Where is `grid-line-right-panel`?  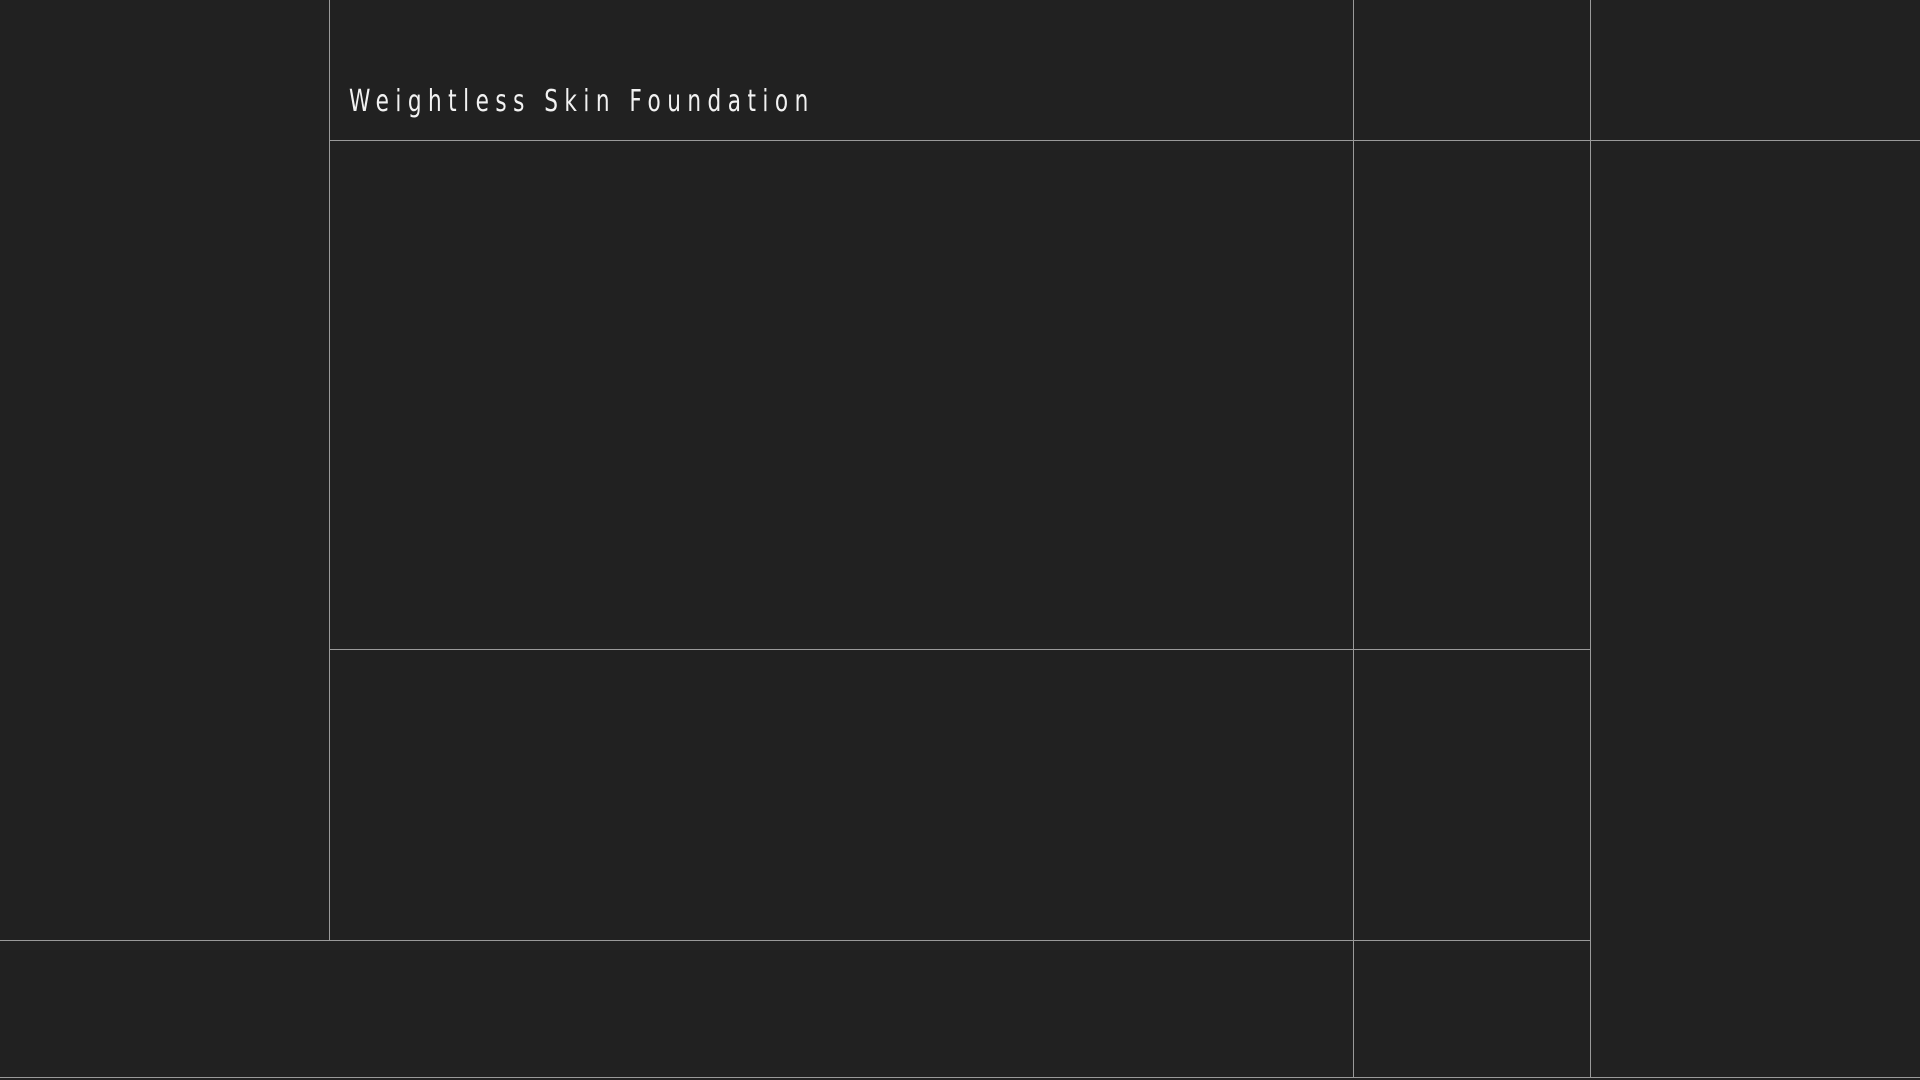 grid-line-right-panel is located at coordinates (1590, 538).